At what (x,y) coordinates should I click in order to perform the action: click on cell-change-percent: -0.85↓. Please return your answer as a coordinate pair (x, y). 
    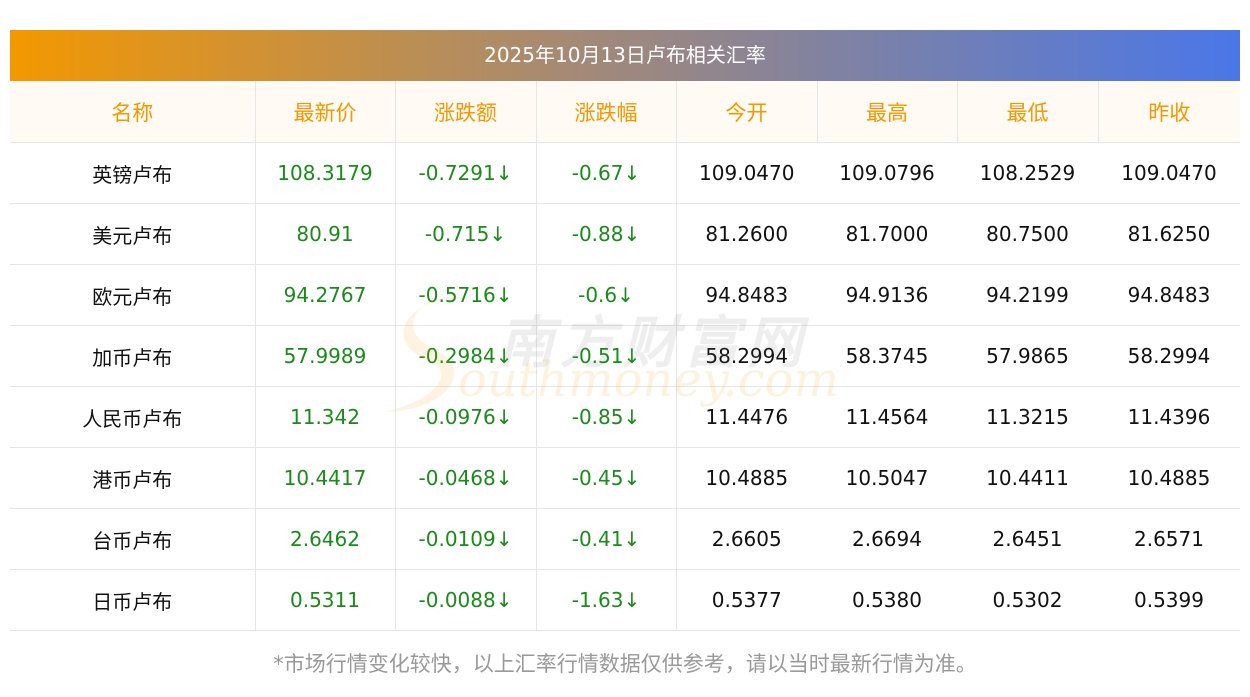
    Looking at the image, I should click on (606, 417).